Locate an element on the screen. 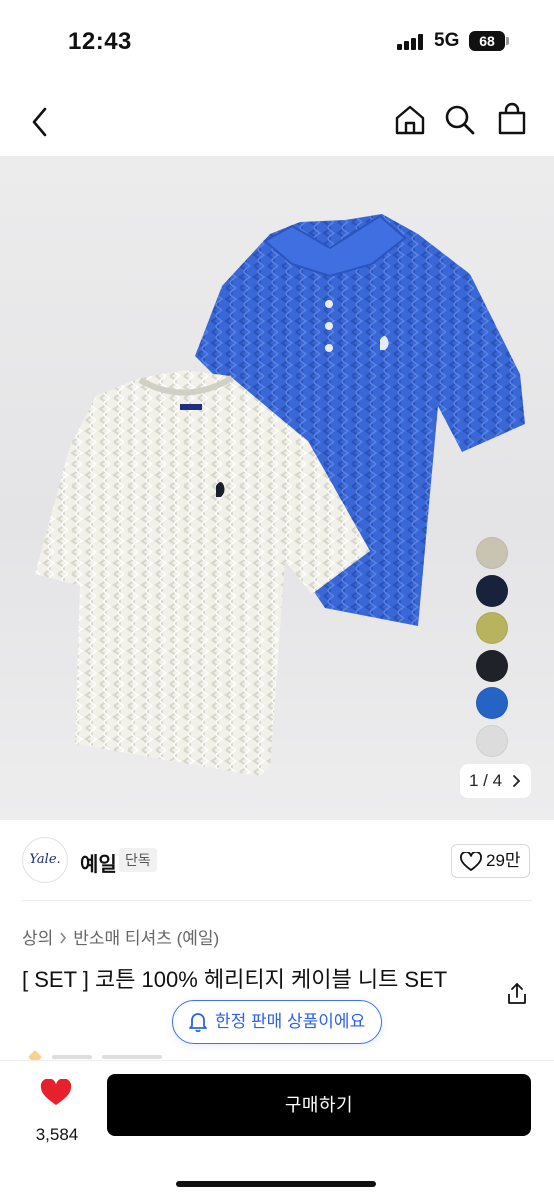 The image size is (554, 1200). chevron-left-icon is located at coordinates (40, 122).